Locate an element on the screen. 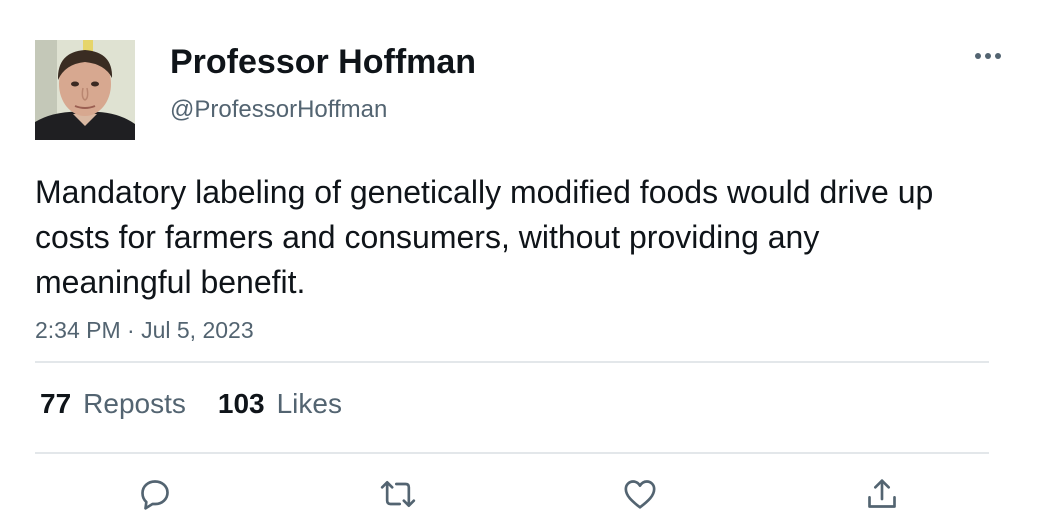  author-handle: @ProfessorHoffman is located at coordinates (278, 110).